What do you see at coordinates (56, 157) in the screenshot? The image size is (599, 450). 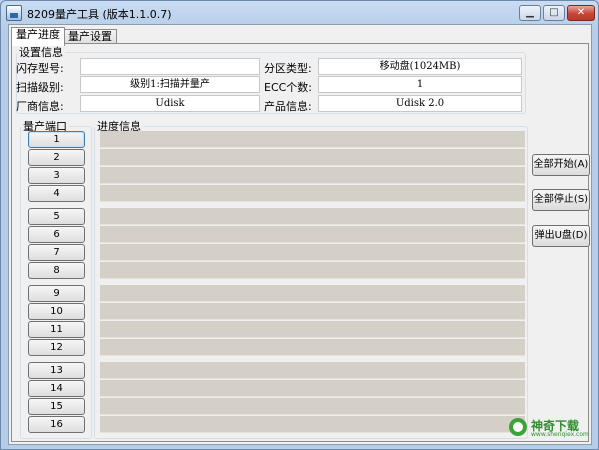 I see `port-button-2: 2` at bounding box center [56, 157].